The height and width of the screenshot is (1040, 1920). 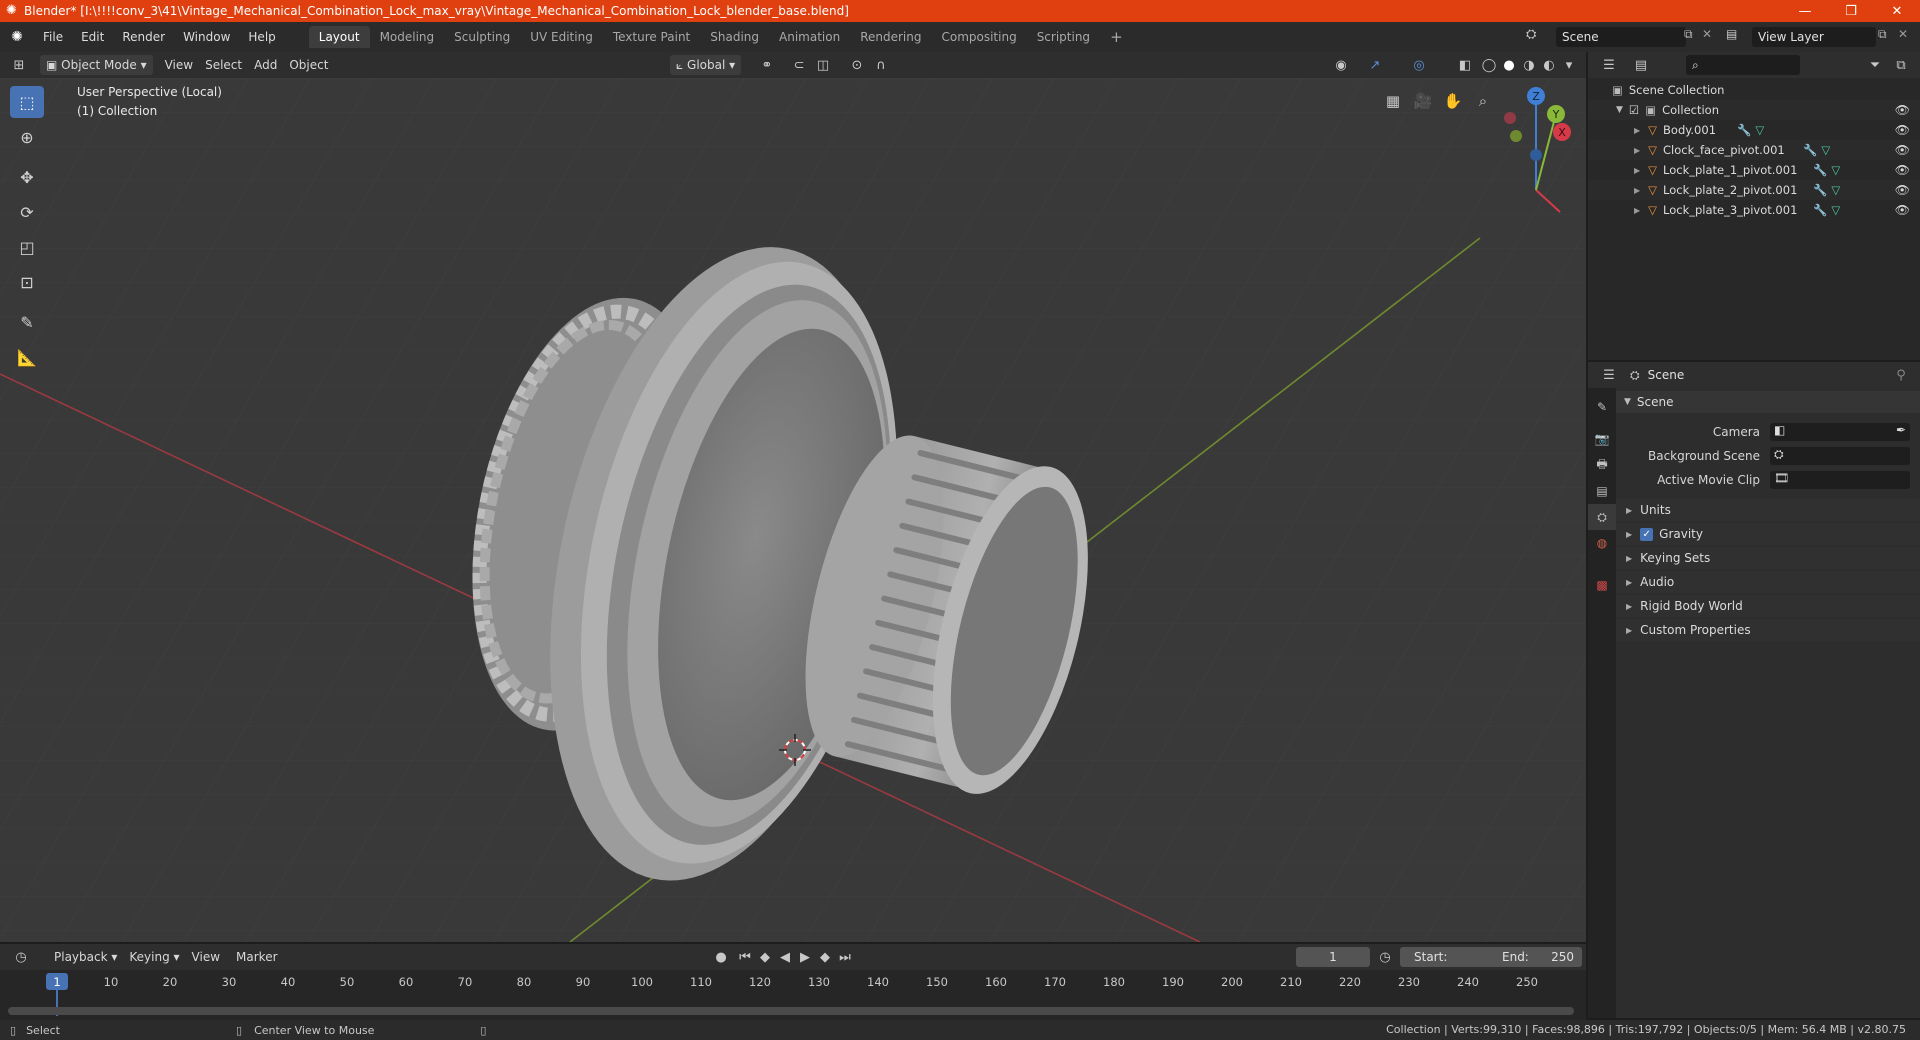 I want to click on custom-properties-panel-header: ▶ Custom Properties, so click(x=1768, y=630).